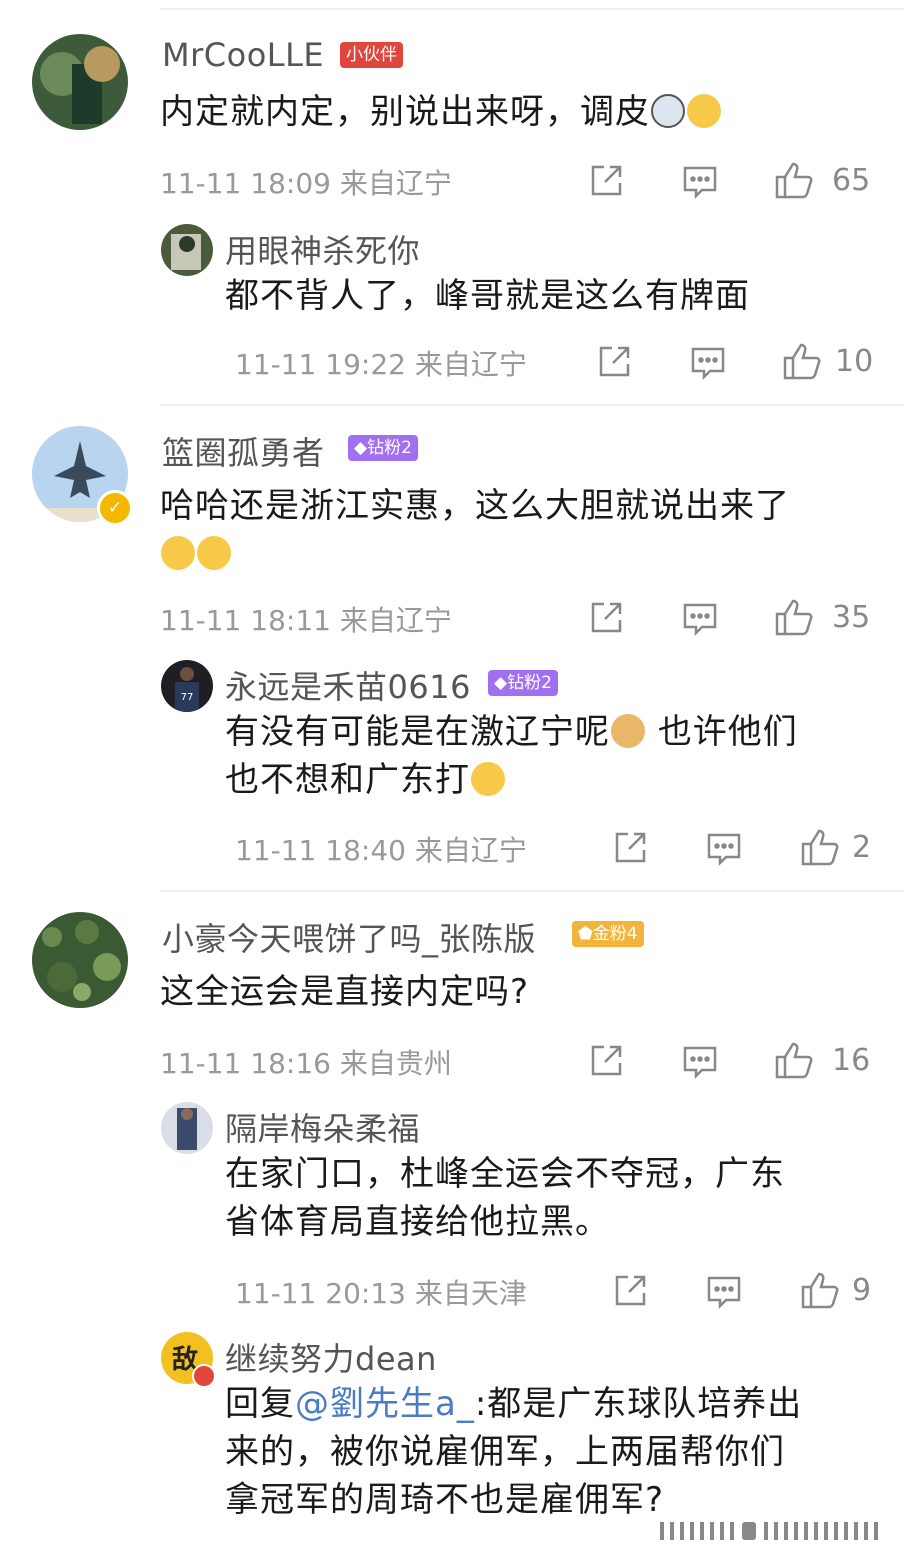 Image resolution: width=904 pixels, height=1559 pixels. Describe the element at coordinates (615, 934) in the screenshot. I see `fan-badge-label: 金粉4` at that location.